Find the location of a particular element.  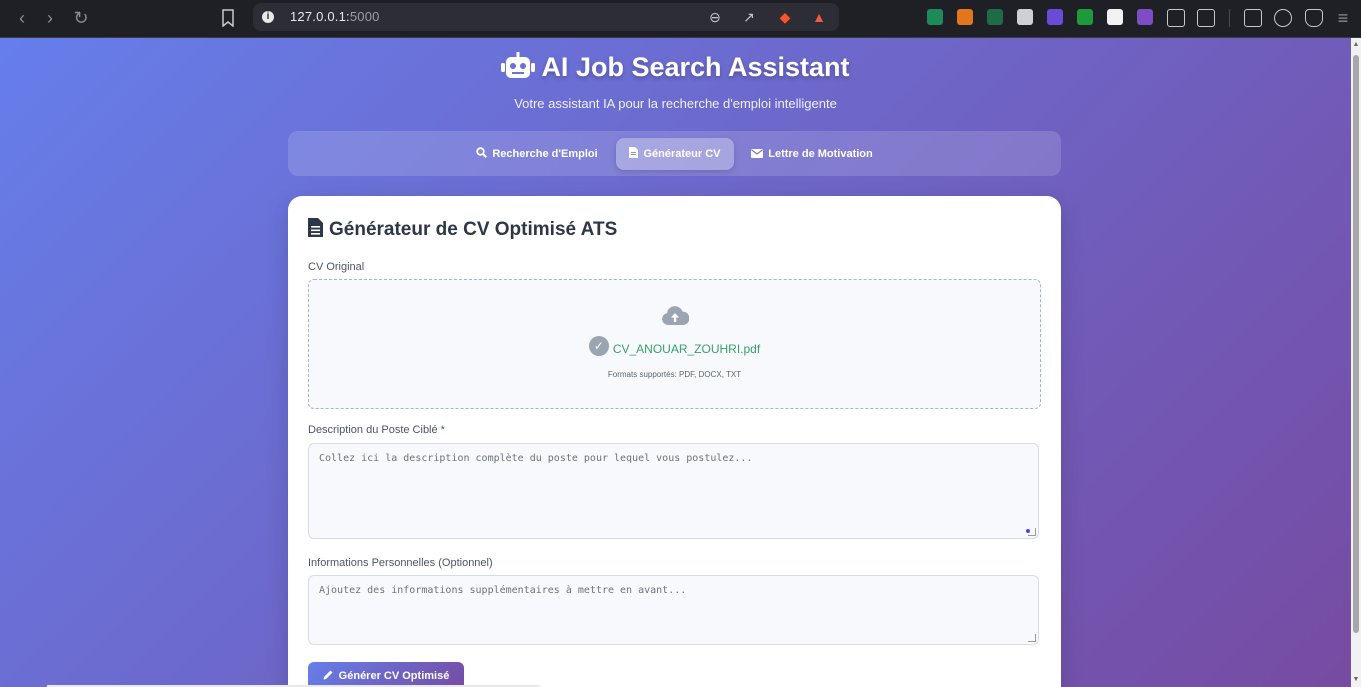

page-title: AI Job Search Assistant is located at coordinates (675, 67).